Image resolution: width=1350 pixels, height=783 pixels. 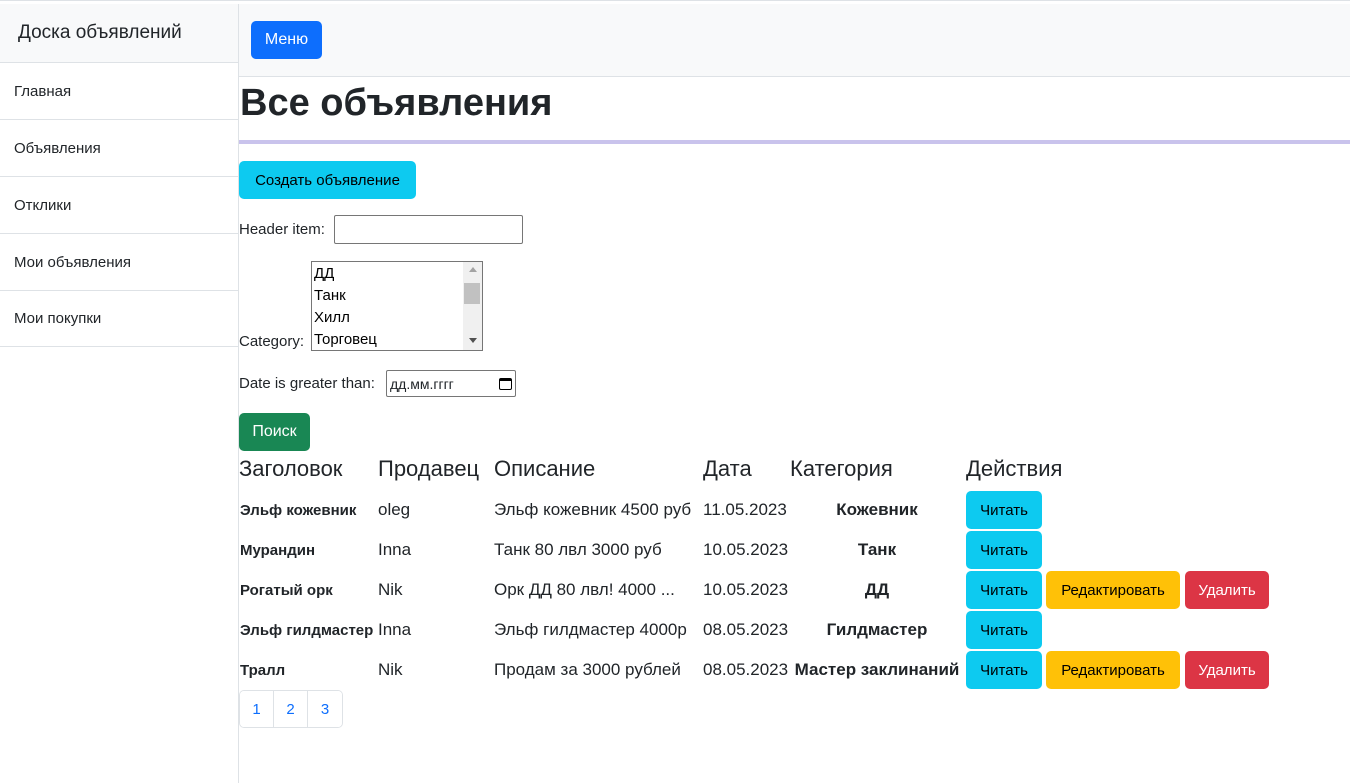 I want to click on menu-button: Меню, so click(x=286, y=40).